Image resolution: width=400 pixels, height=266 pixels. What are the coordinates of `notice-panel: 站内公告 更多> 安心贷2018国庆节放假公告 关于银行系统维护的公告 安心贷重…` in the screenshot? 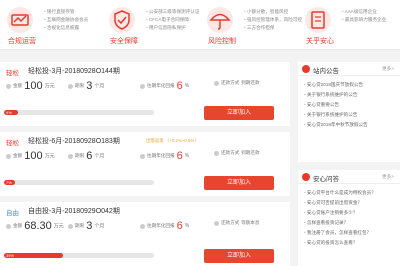 It's located at (349, 112).